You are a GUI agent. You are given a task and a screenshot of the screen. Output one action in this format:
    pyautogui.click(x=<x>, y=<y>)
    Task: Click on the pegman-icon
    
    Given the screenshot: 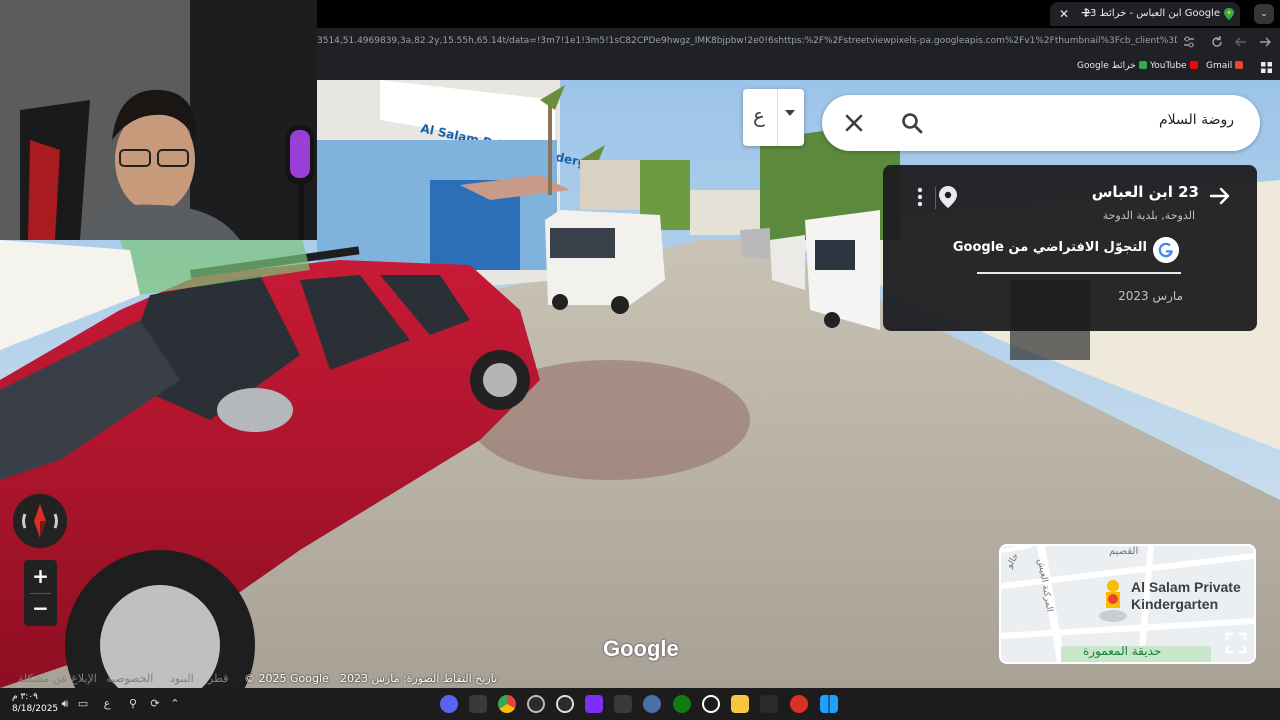 What is the action you would take?
    pyautogui.click(x=1113, y=600)
    